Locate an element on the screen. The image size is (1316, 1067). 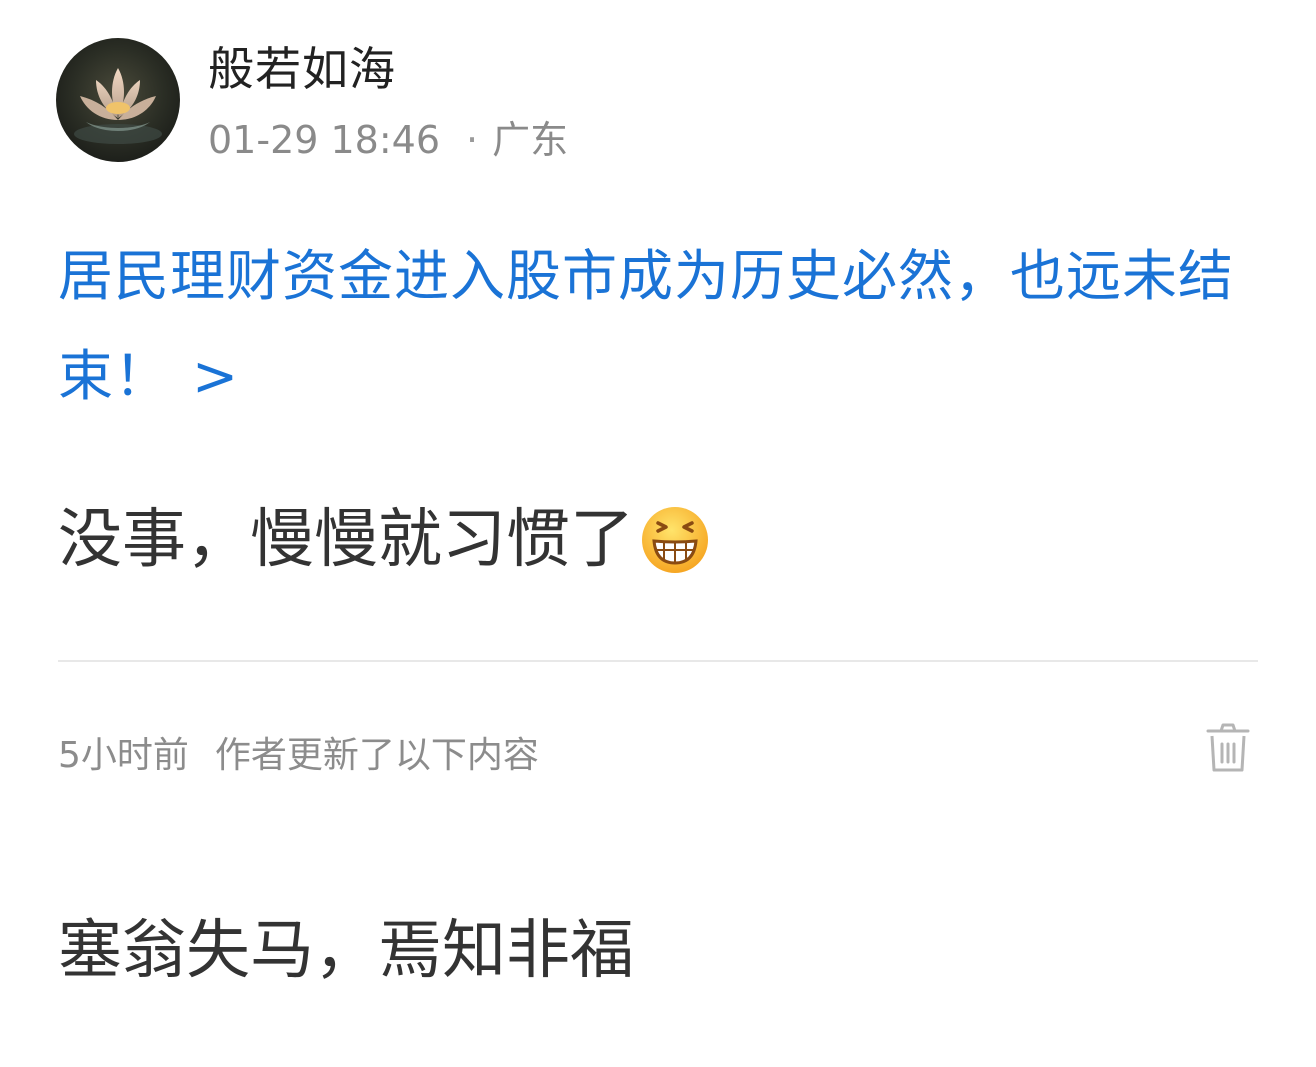
grinning-face-emoji-icon is located at coordinates (675, 540).